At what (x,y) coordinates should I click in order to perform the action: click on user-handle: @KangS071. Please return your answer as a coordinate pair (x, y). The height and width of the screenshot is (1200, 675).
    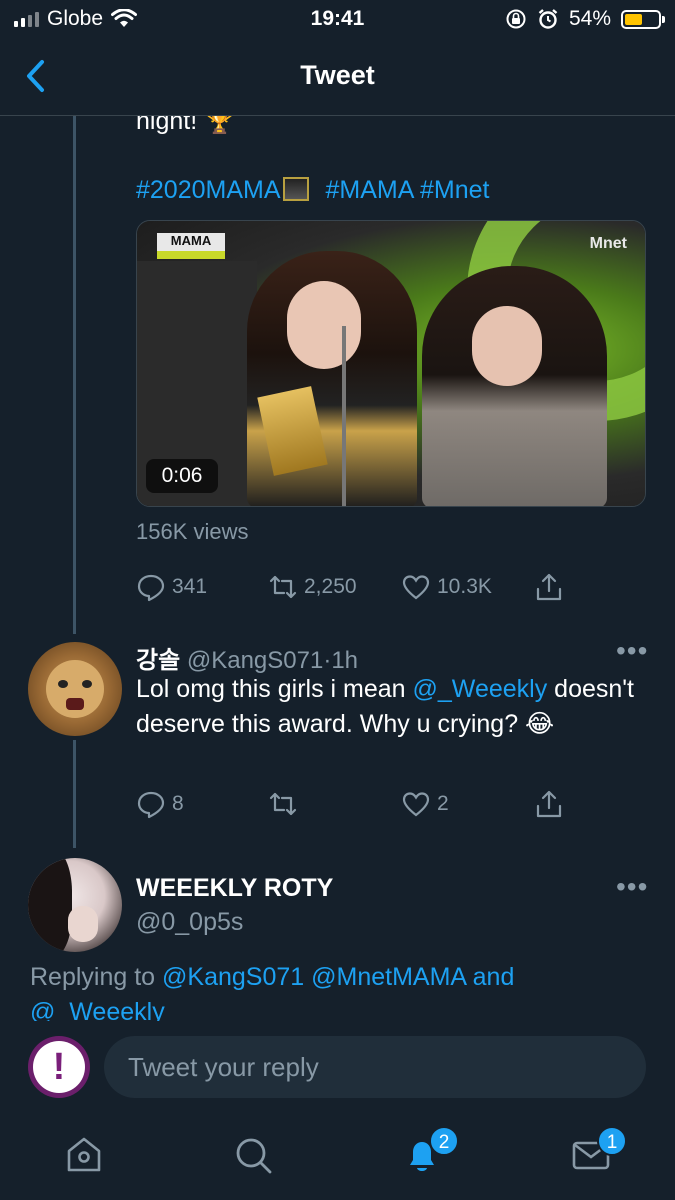
    Looking at the image, I should click on (255, 660).